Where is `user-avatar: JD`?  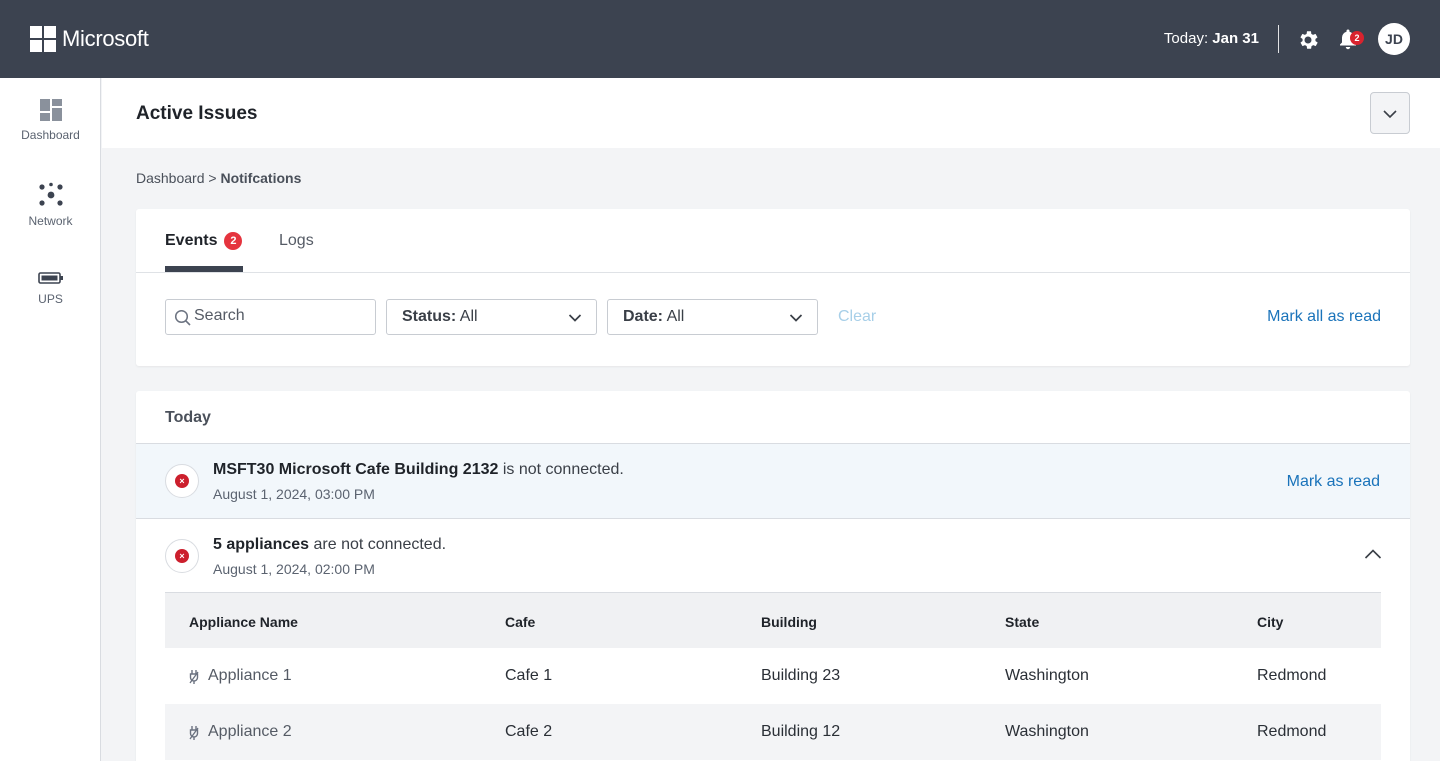 user-avatar: JD is located at coordinates (1394, 39).